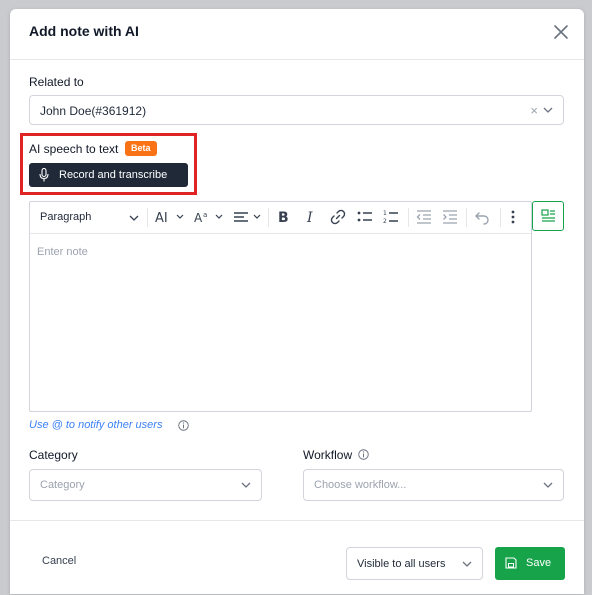  I want to click on paragraph-dropdown: Paragraph, so click(89, 219).